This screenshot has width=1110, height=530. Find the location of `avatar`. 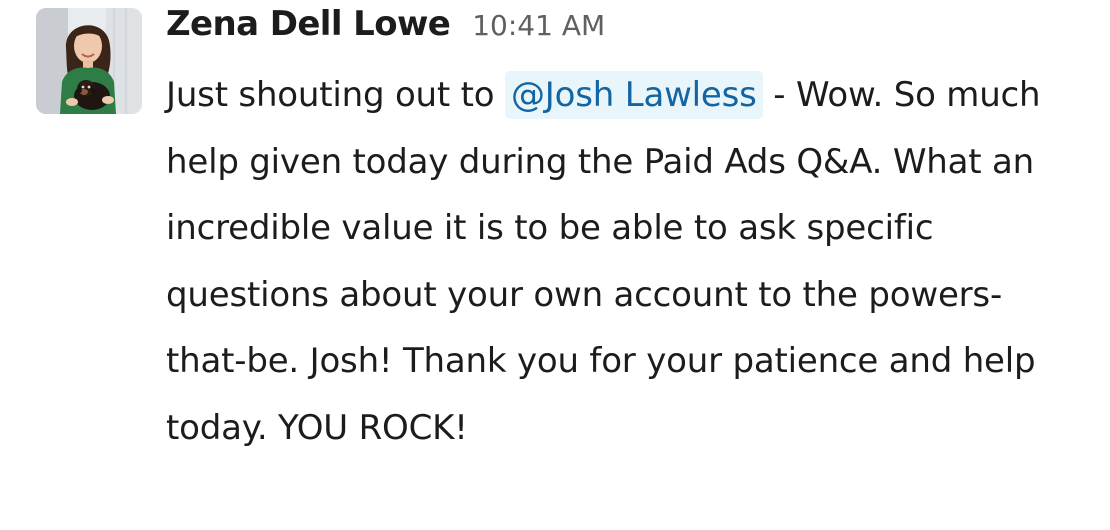

avatar is located at coordinates (89, 61).